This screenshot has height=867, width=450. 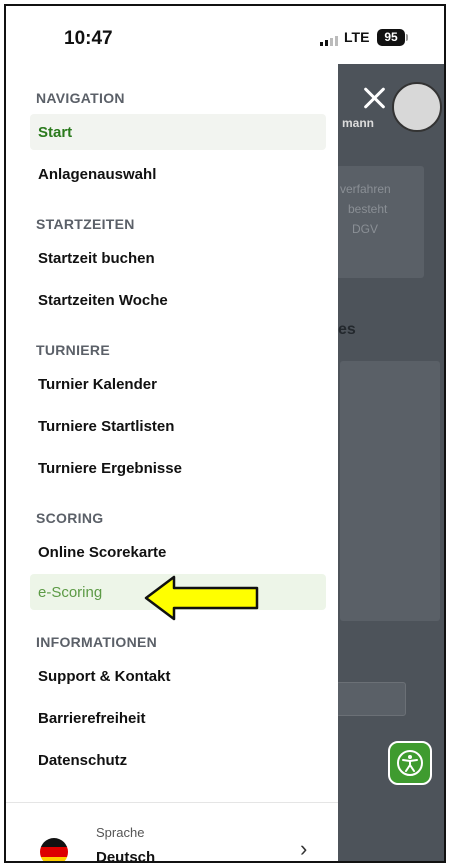 What do you see at coordinates (178, 676) in the screenshot?
I see `menu-item-support-kontakt: Support & Kontakt` at bounding box center [178, 676].